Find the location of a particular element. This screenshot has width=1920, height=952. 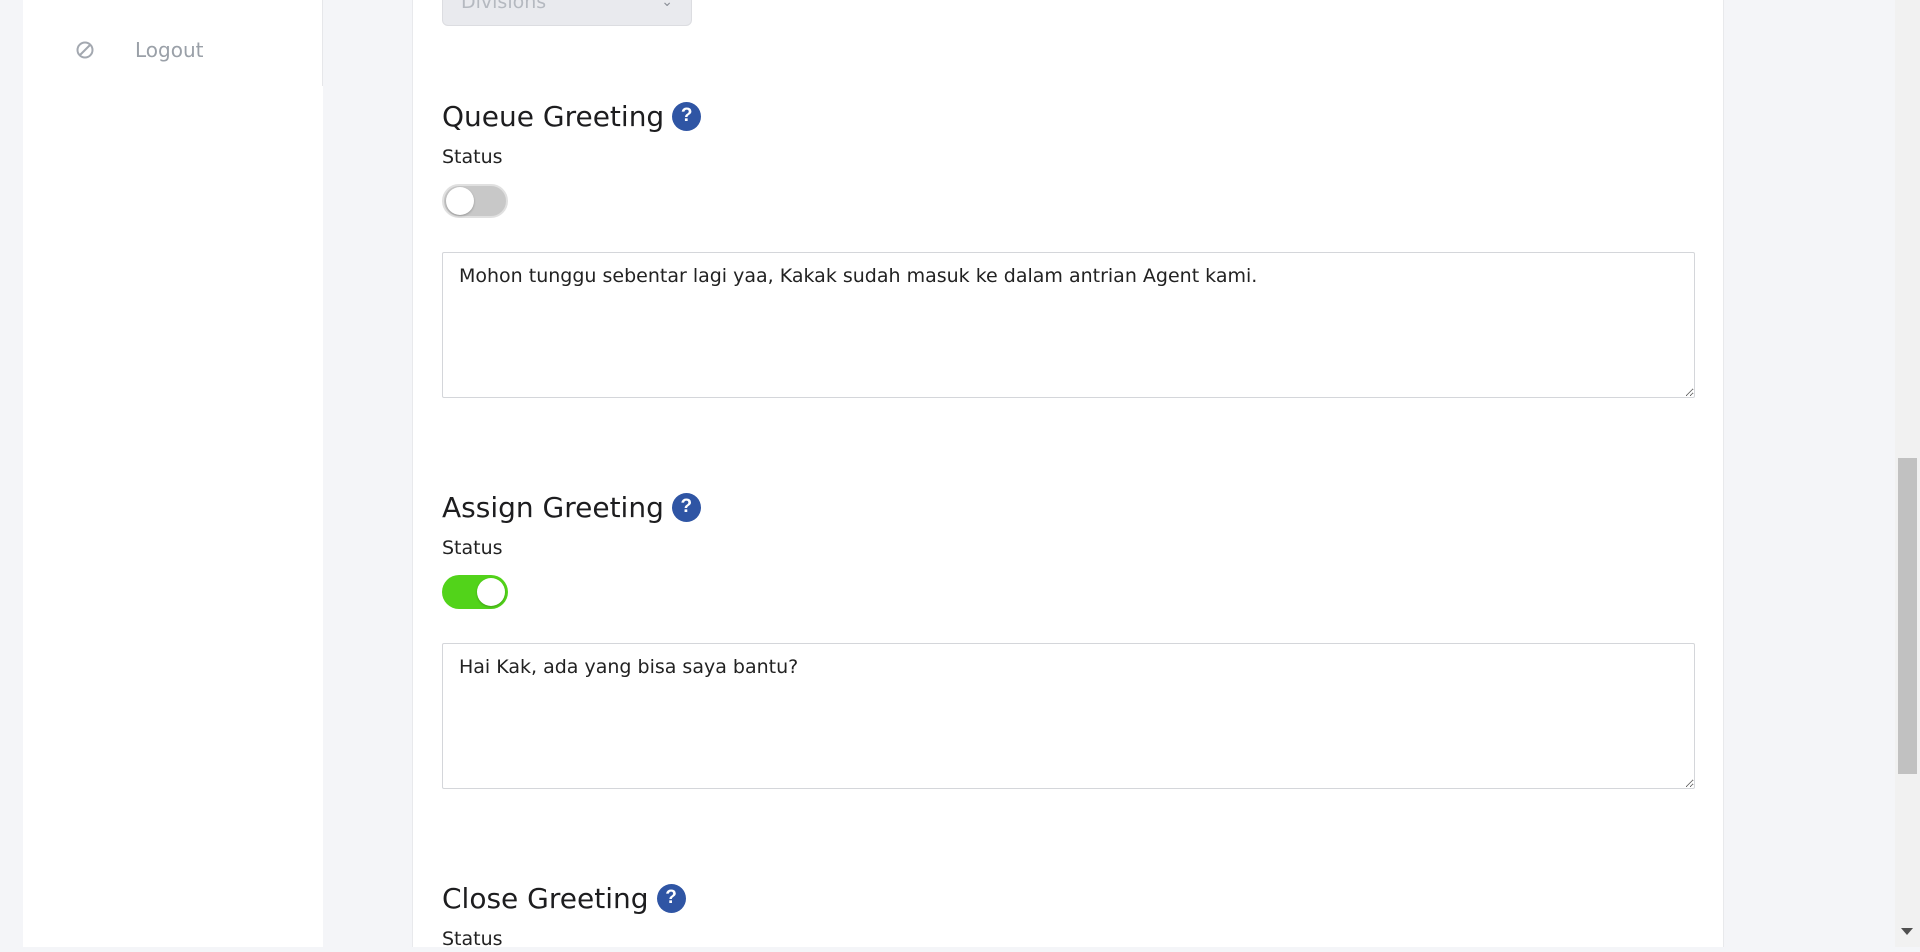

page-scrollbar is located at coordinates (1907, 473).